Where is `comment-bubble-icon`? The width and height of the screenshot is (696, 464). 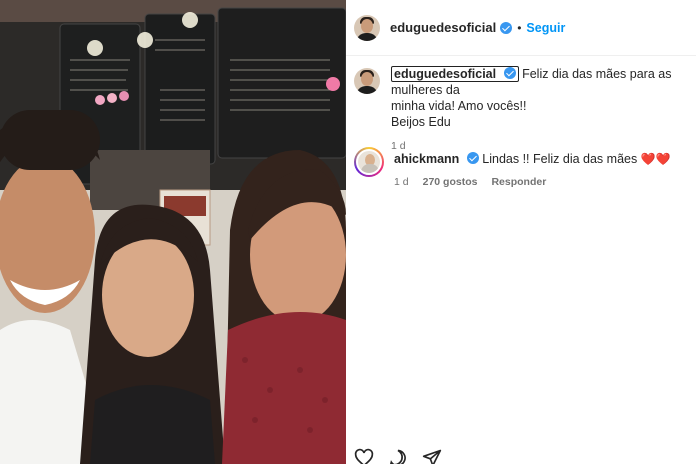 comment-bubble-icon is located at coordinates (398, 456).